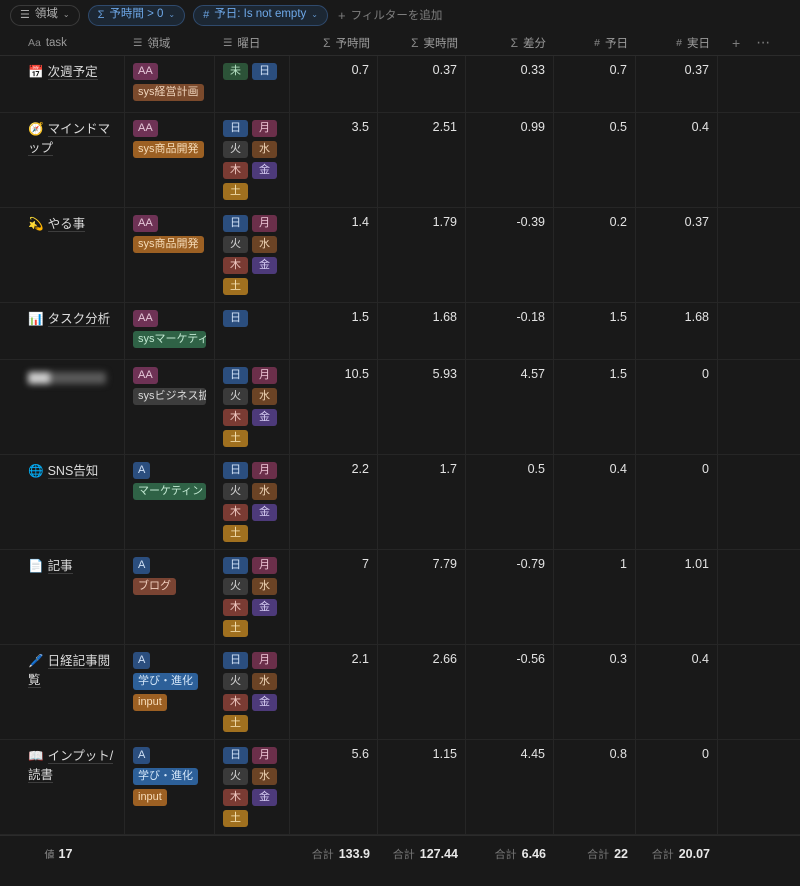 The image size is (800, 886). Describe the element at coordinates (334, 43) in the screenshot. I see `column-header-yotei-jikan: Σ 予時間` at that location.